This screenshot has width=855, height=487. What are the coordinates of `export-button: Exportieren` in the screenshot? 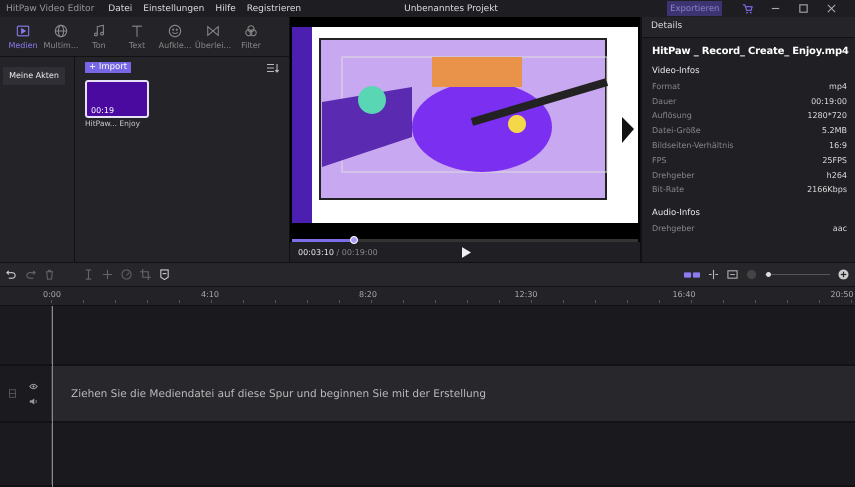 It's located at (694, 8).